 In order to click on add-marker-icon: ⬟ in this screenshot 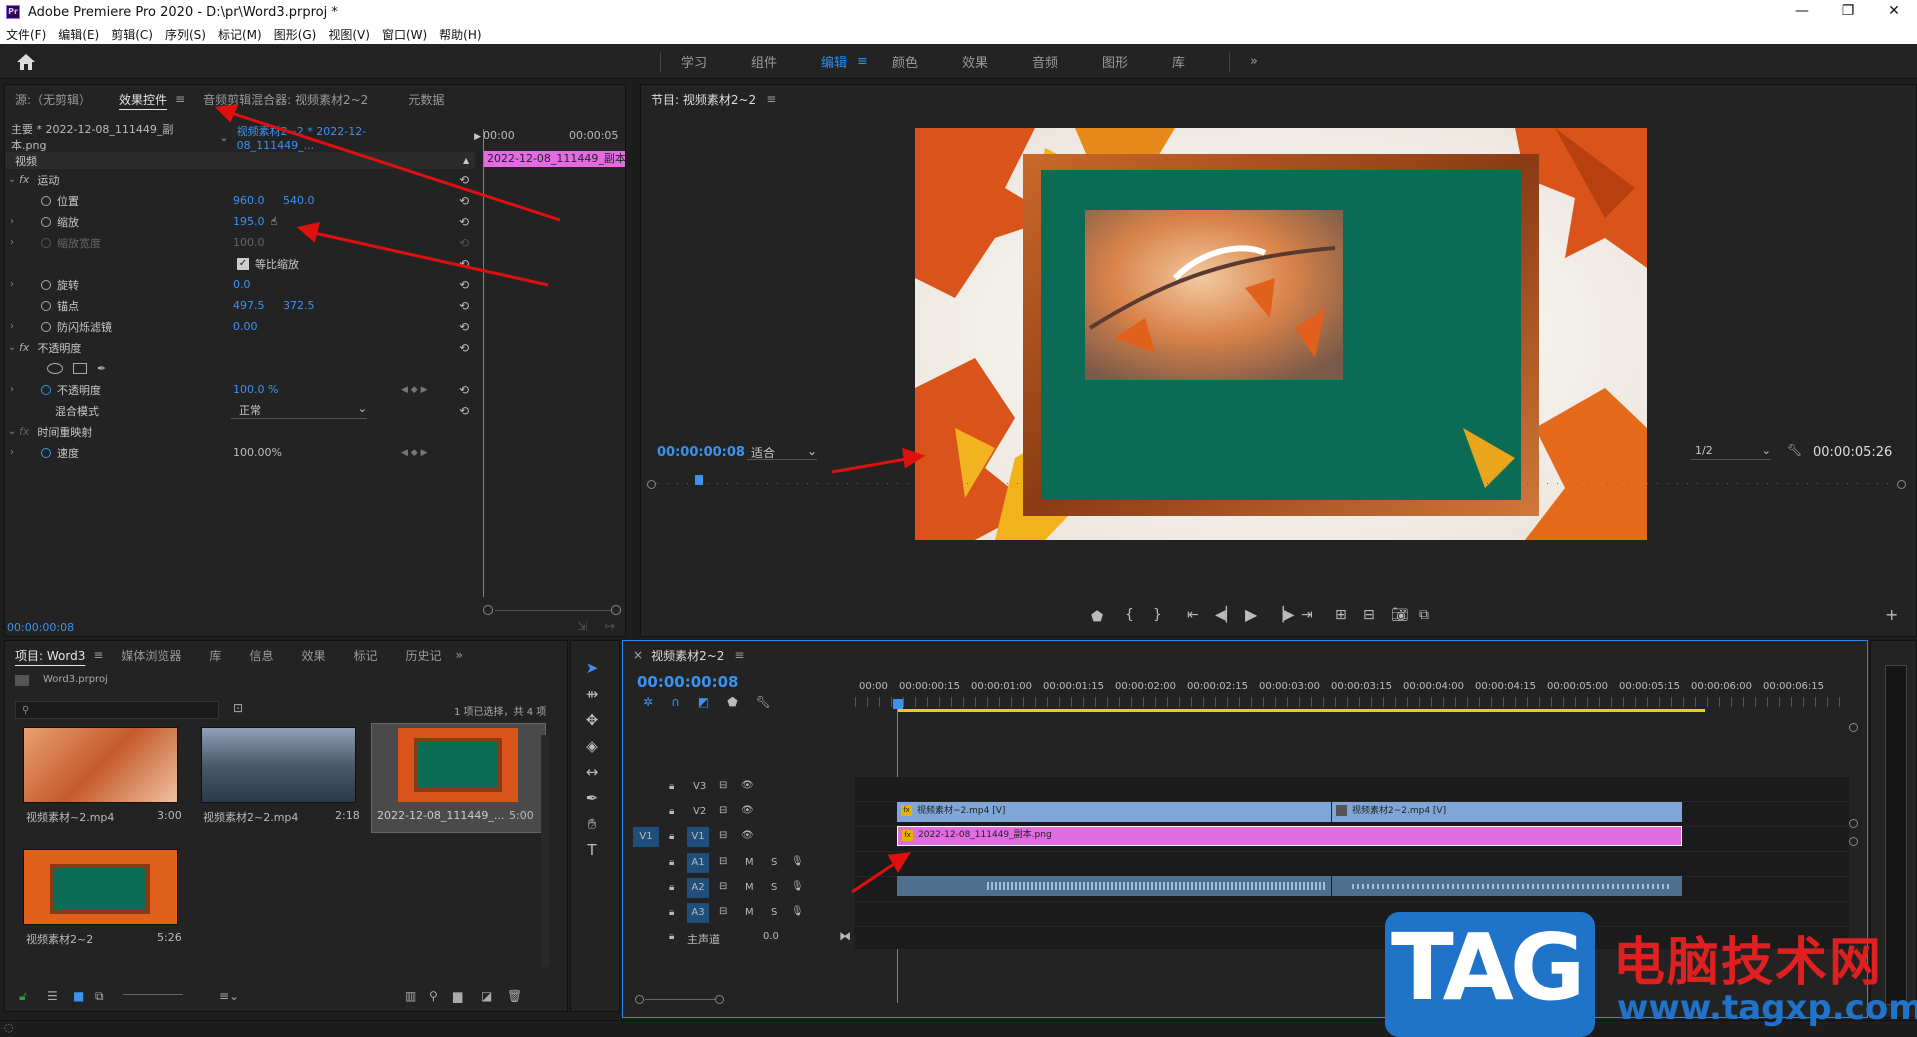, I will do `click(1097, 617)`.